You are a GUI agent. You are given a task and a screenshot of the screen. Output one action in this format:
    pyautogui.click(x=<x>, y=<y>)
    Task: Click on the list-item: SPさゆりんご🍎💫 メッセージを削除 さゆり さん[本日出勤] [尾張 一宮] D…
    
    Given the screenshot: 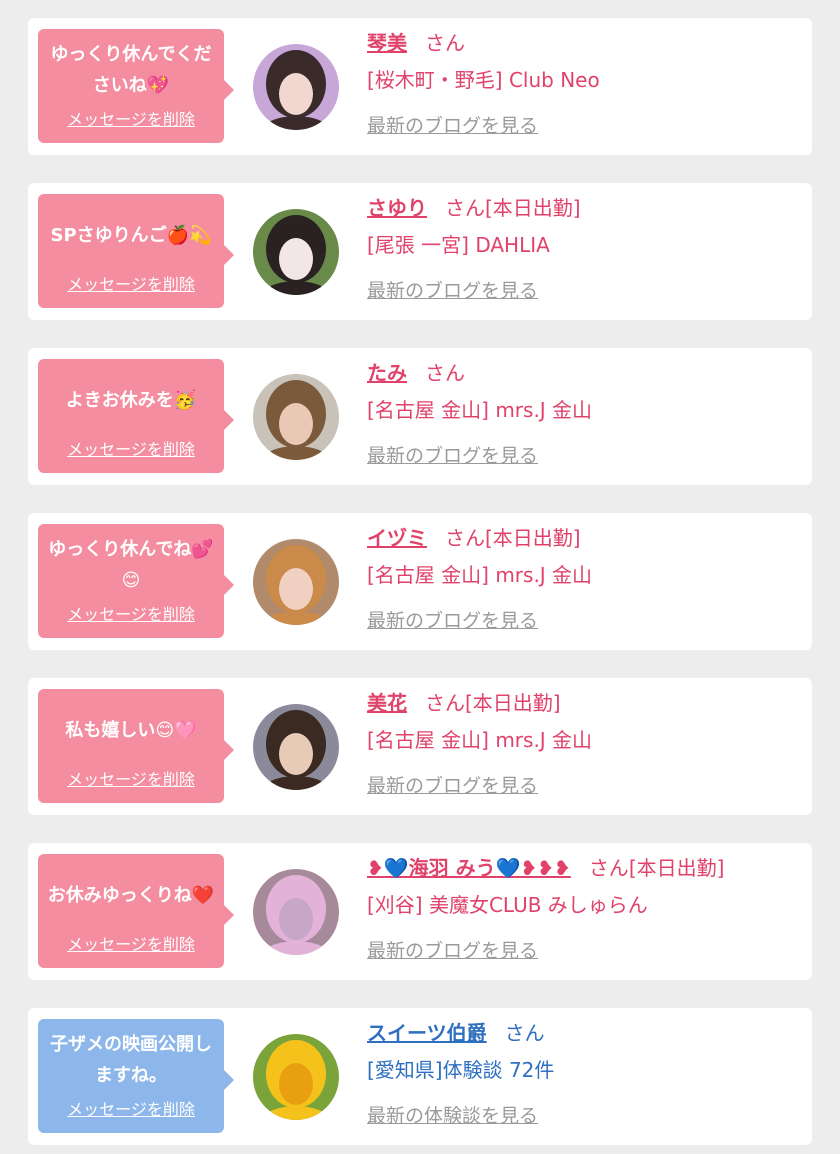 What is the action you would take?
    pyautogui.click(x=420, y=251)
    